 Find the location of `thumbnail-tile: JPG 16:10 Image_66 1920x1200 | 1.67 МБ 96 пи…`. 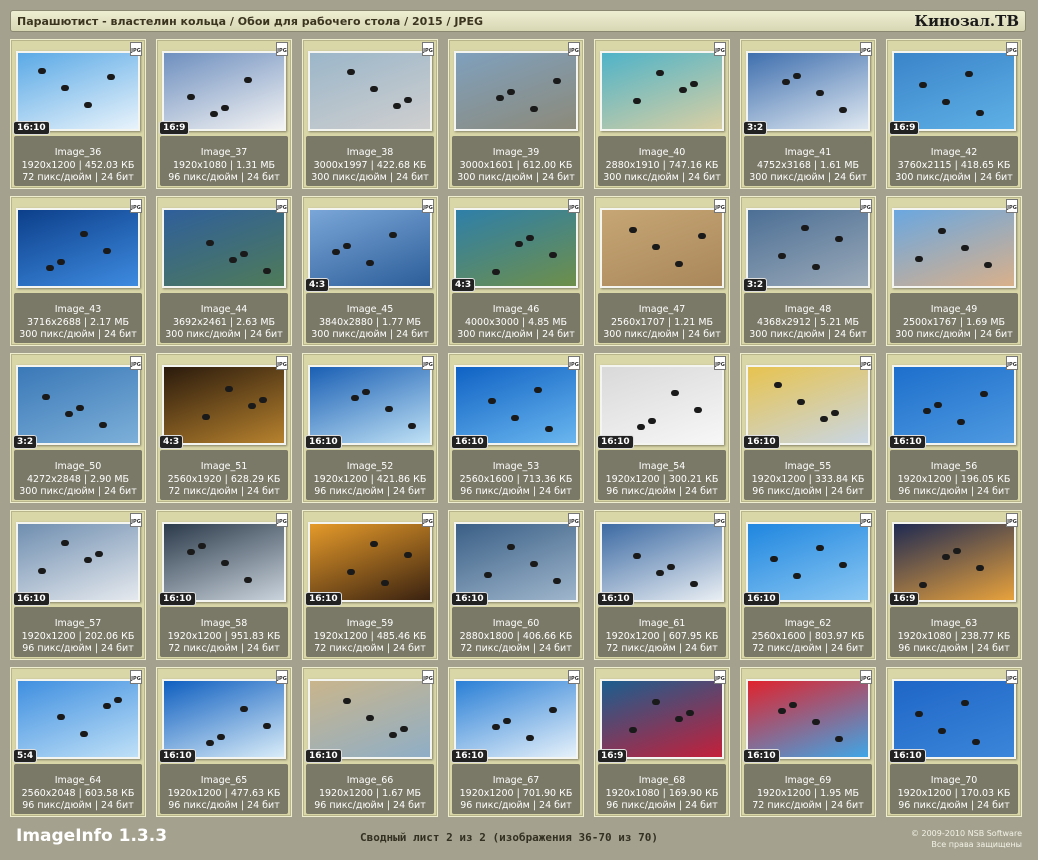

thumbnail-tile: JPG 16:10 Image_66 1920x1200 | 1.67 МБ 96 пи… is located at coordinates (370, 742).